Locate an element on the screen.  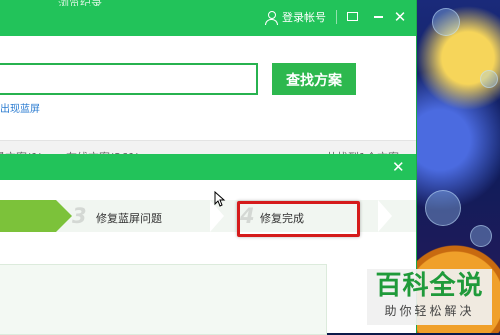
minimize-icon is located at coordinates (378, 17).